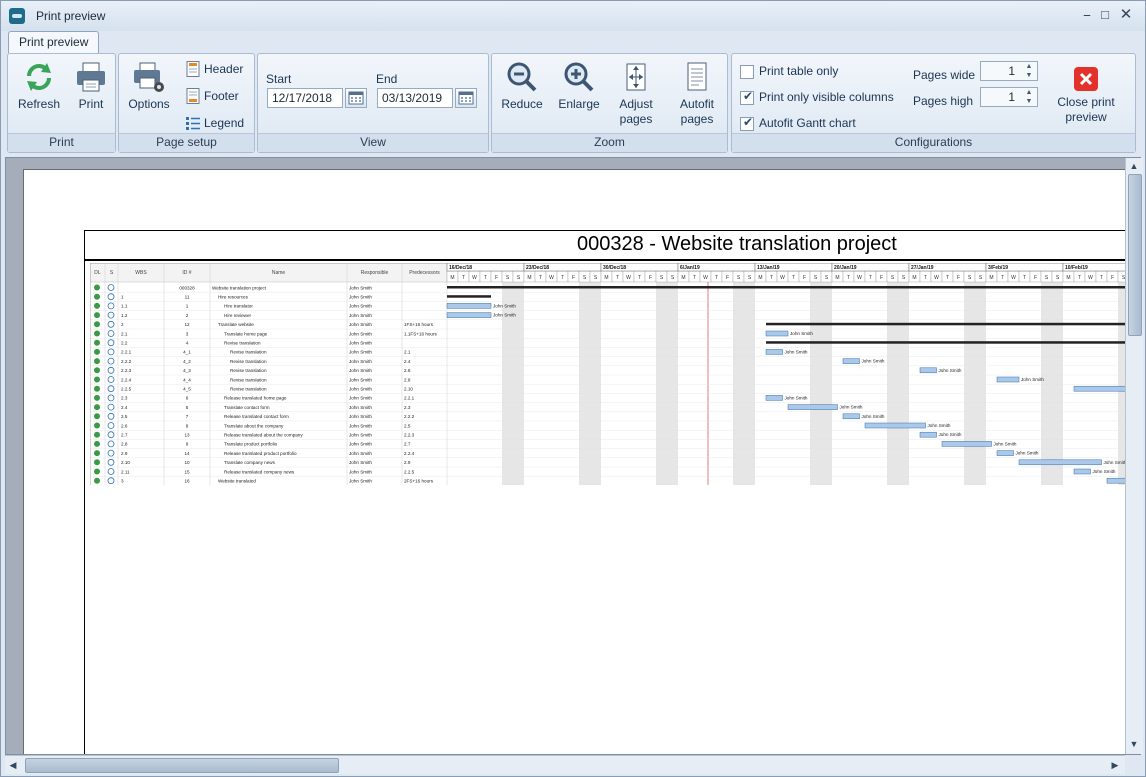 This screenshot has height=777, width=1146. Describe the element at coordinates (1134, 456) in the screenshot. I see `vertical-scrollbar: ▲ ▼` at that location.